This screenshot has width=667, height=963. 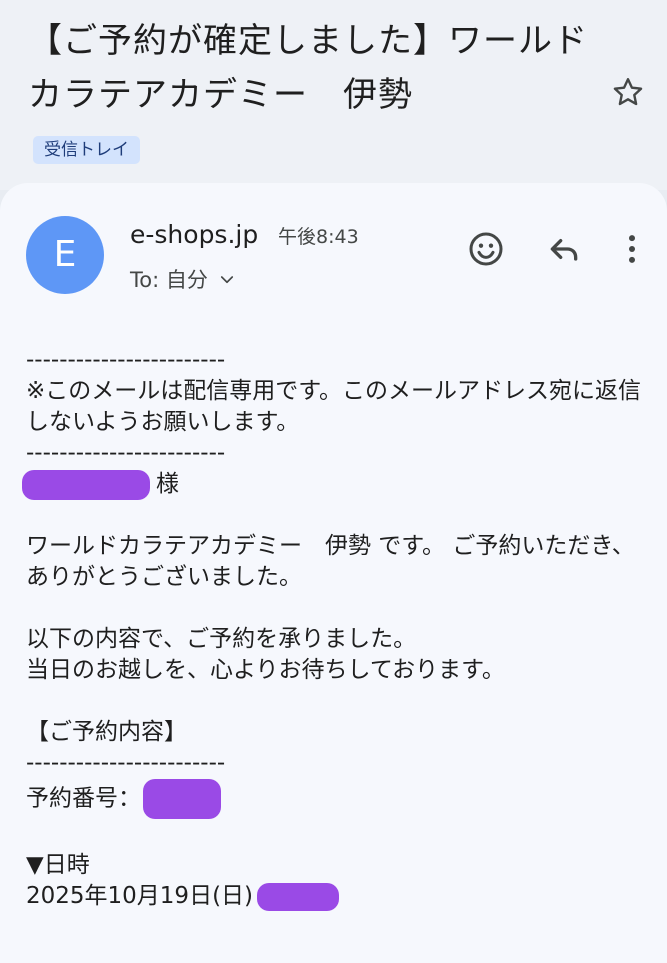 I want to click on section-title: 【ご予約内容】, so click(x=106, y=732).